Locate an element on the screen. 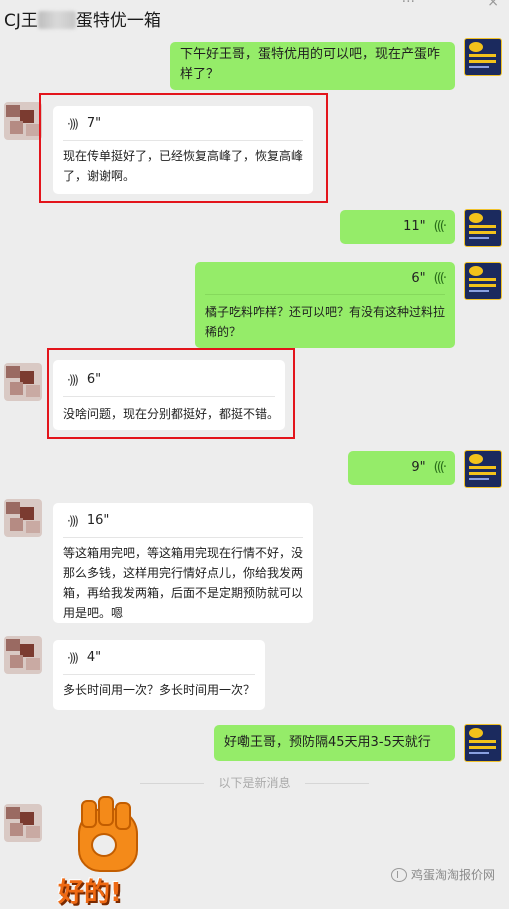 This screenshot has width=509, height=909. voice-message: ·))) 4" 多长时间用一次？多长时间用一次？ is located at coordinates (159, 675).